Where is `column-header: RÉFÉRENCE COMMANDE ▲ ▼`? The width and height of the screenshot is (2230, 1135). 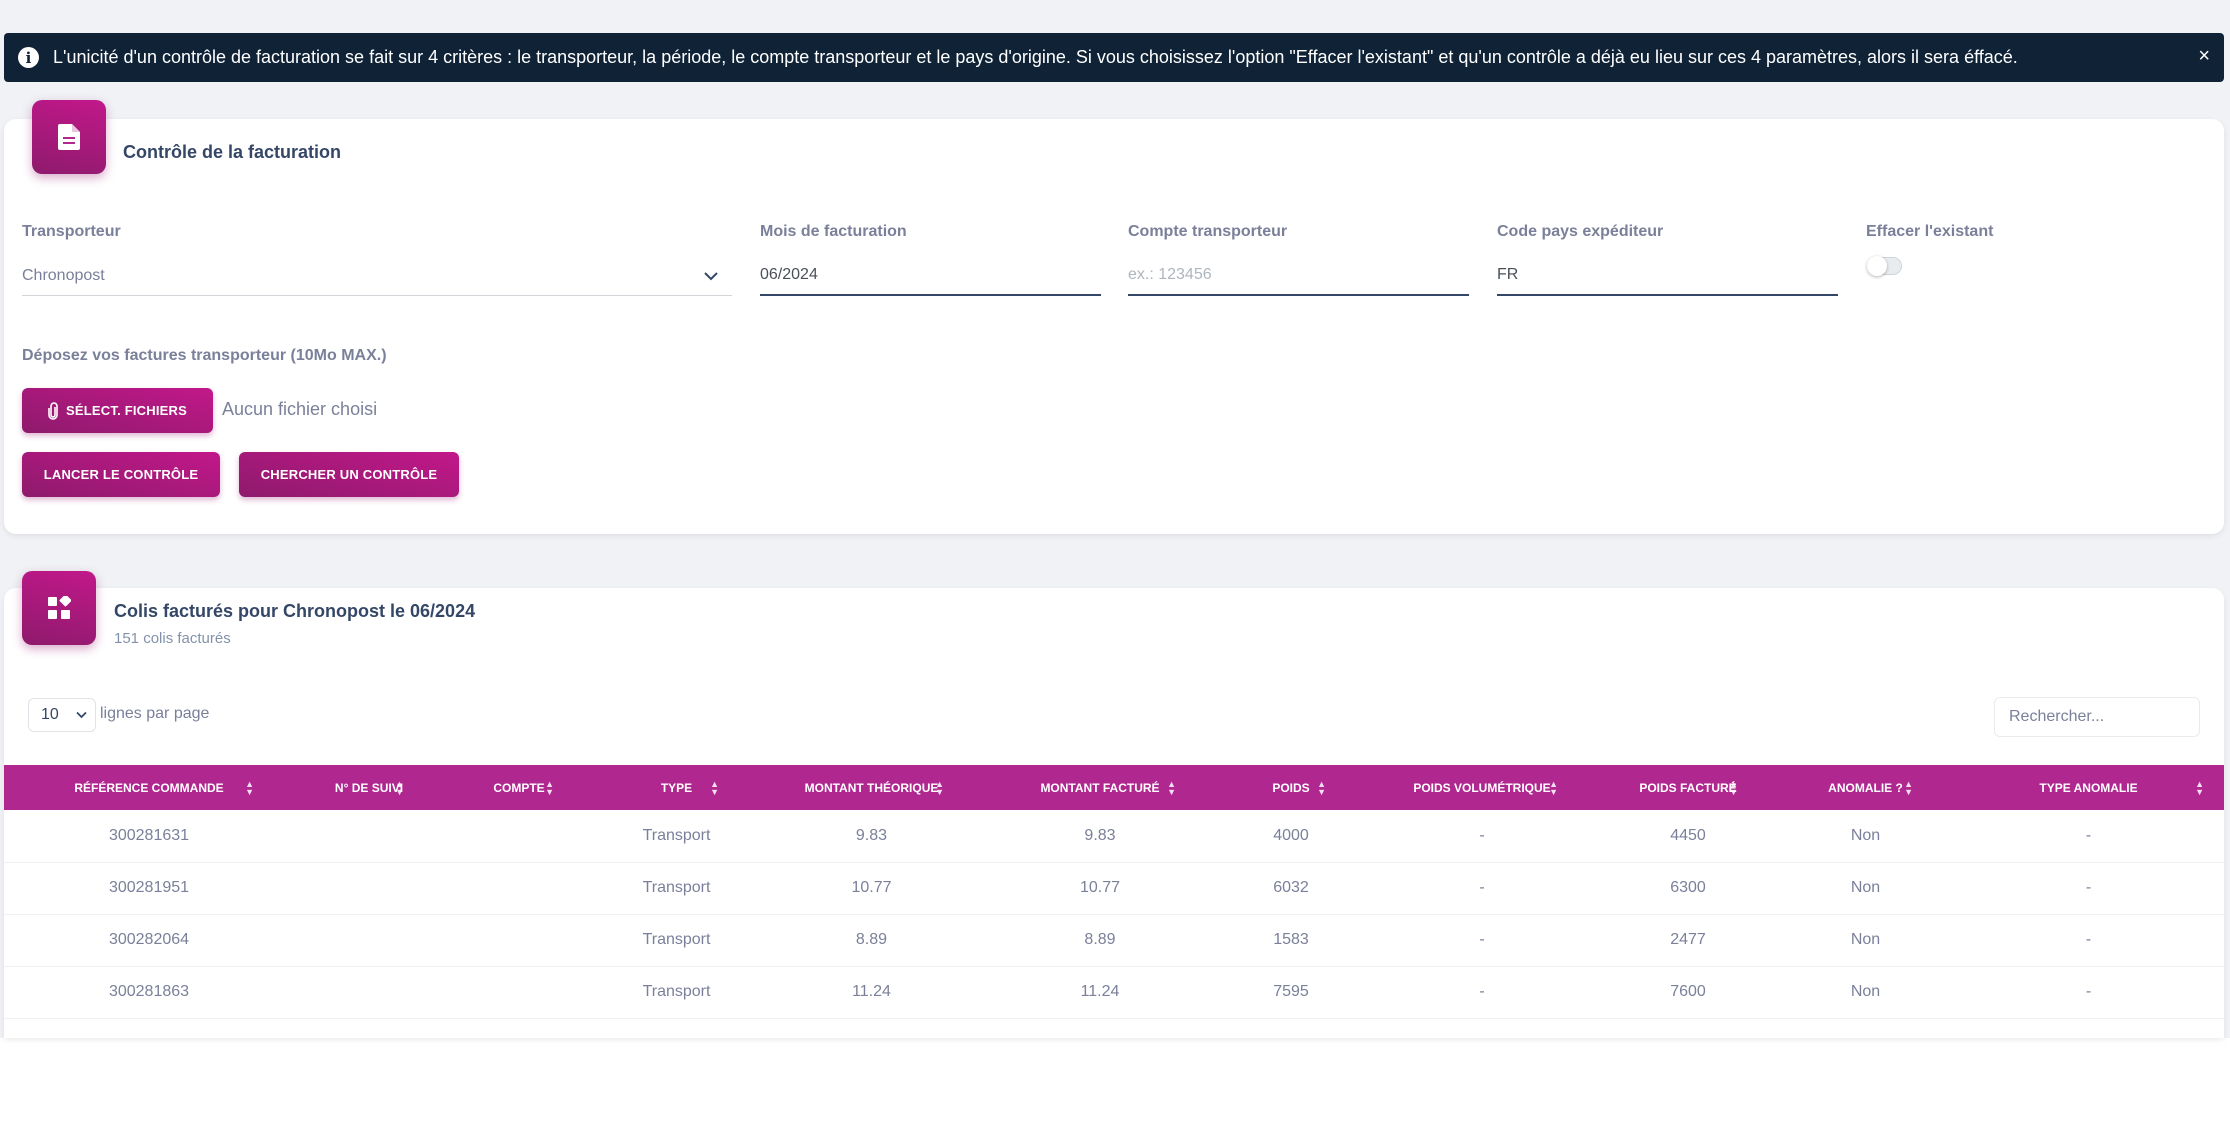
column-header: RÉFÉRENCE COMMANDE ▲ ▼ is located at coordinates (149, 787).